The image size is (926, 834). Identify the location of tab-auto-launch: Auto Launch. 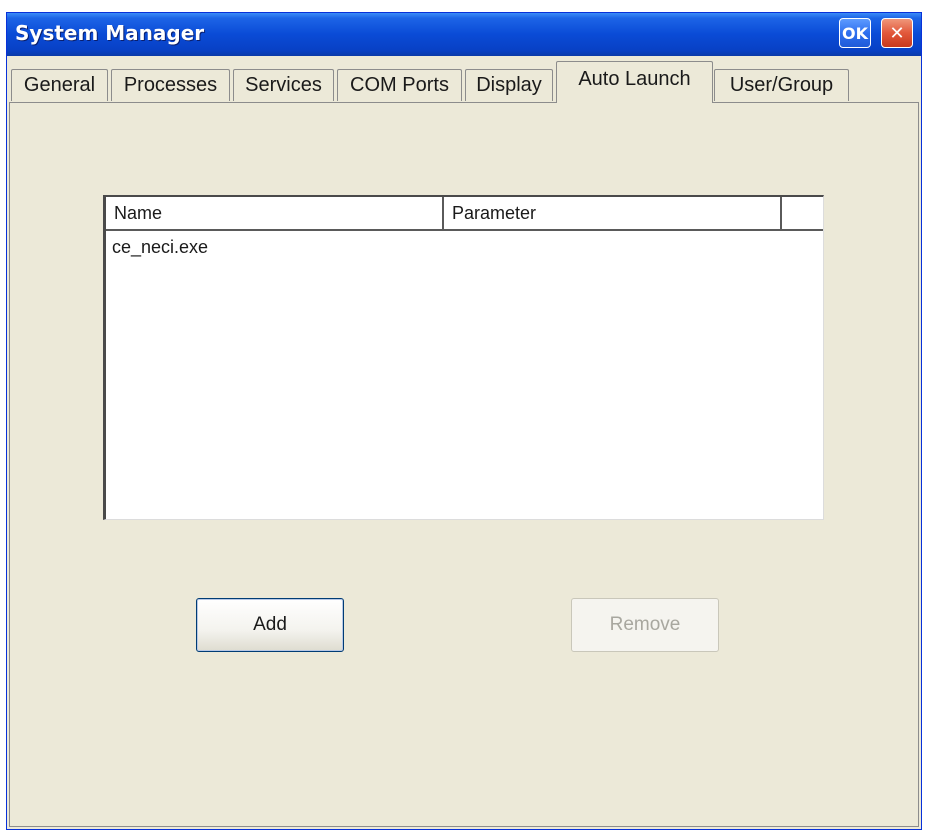
(634, 82).